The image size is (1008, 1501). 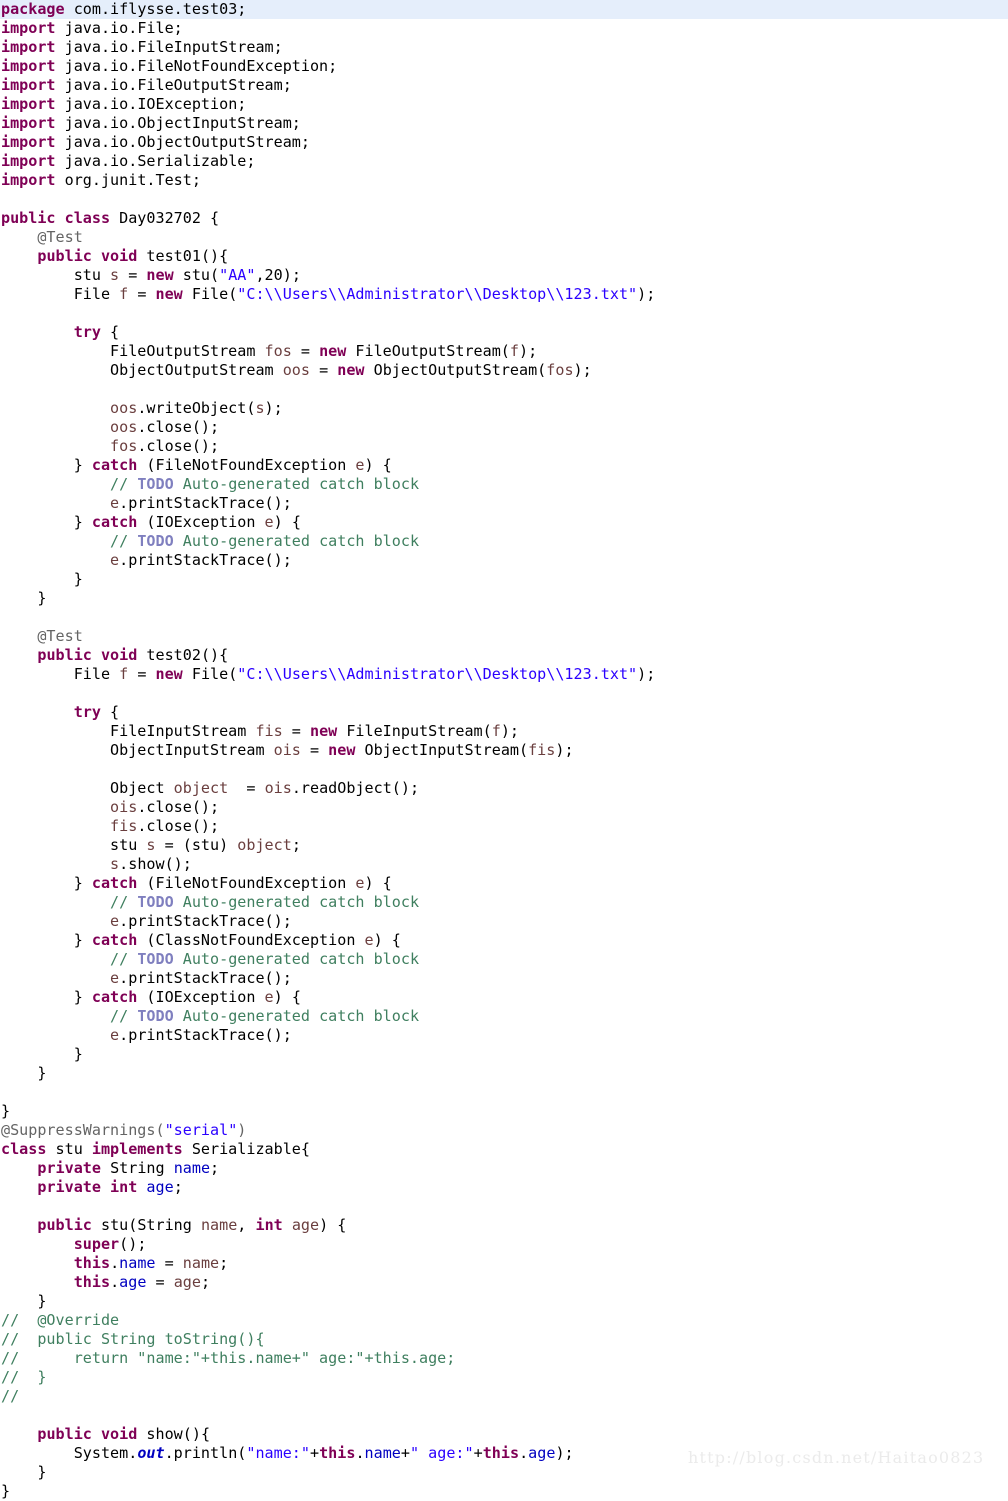 What do you see at coordinates (155, 484) in the screenshot?
I see `code-token-todo: TODO` at bounding box center [155, 484].